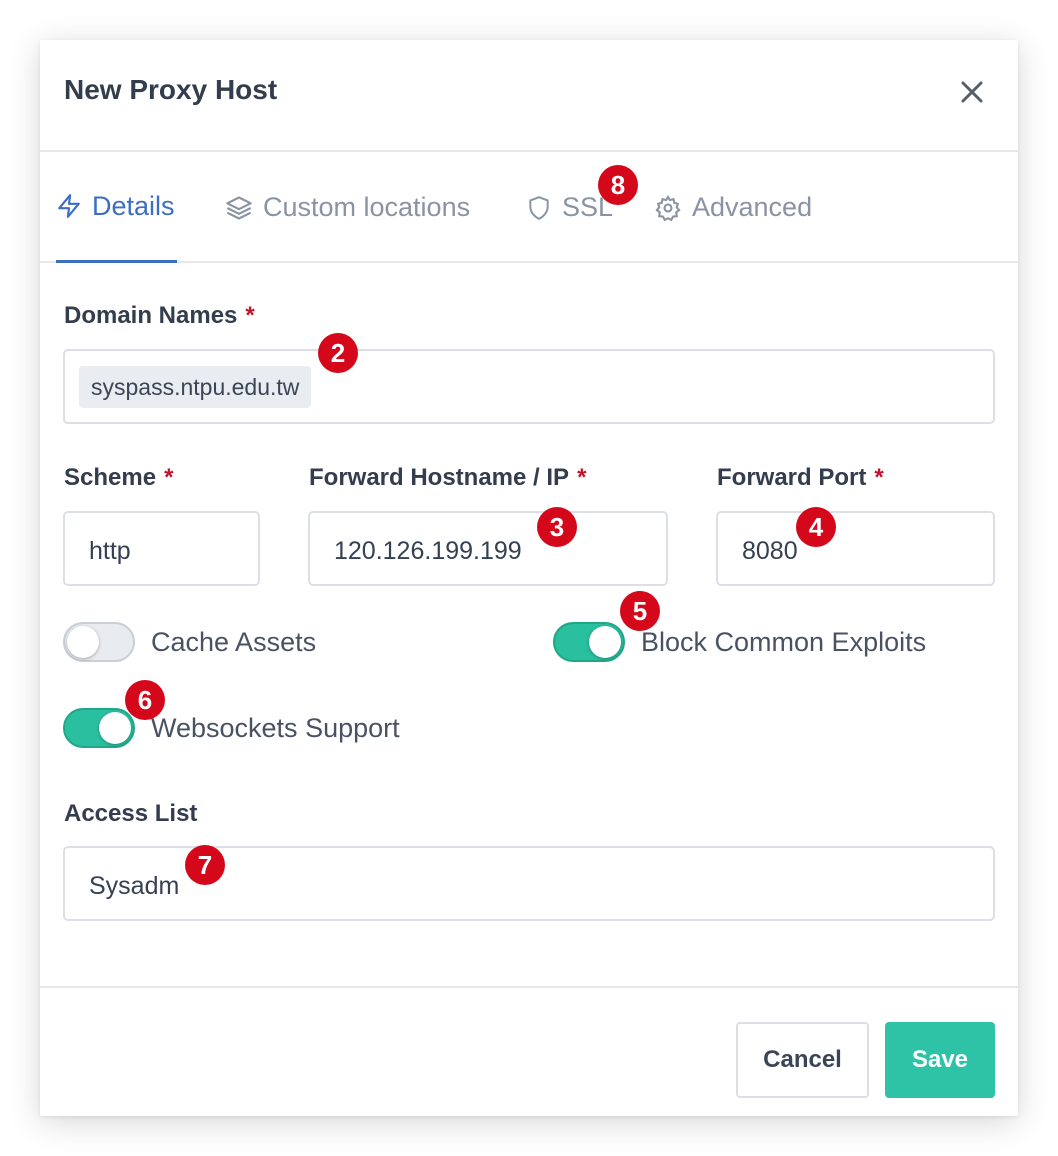 The image size is (1058, 1156). I want to click on modal-footer: Cancel Save, so click(529, 1051).